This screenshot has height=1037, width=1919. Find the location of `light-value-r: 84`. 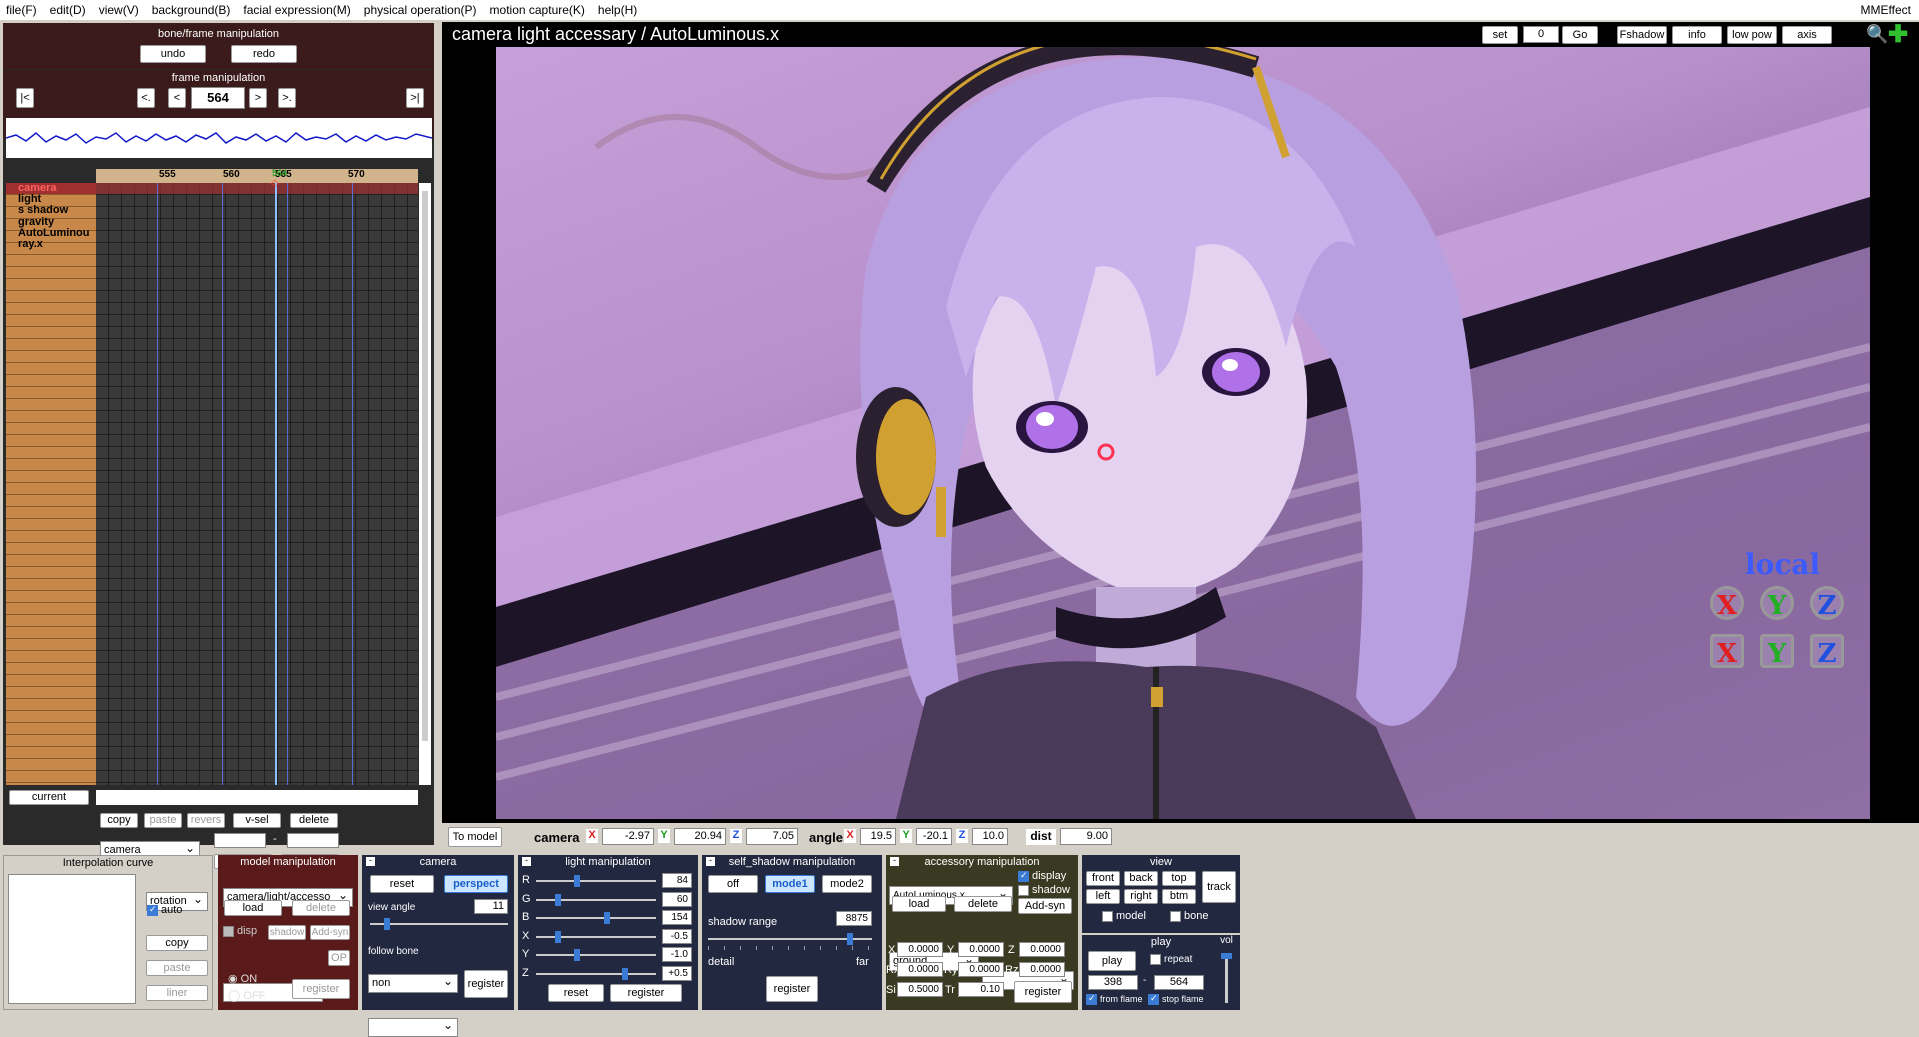

light-value-r: 84 is located at coordinates (677, 880).